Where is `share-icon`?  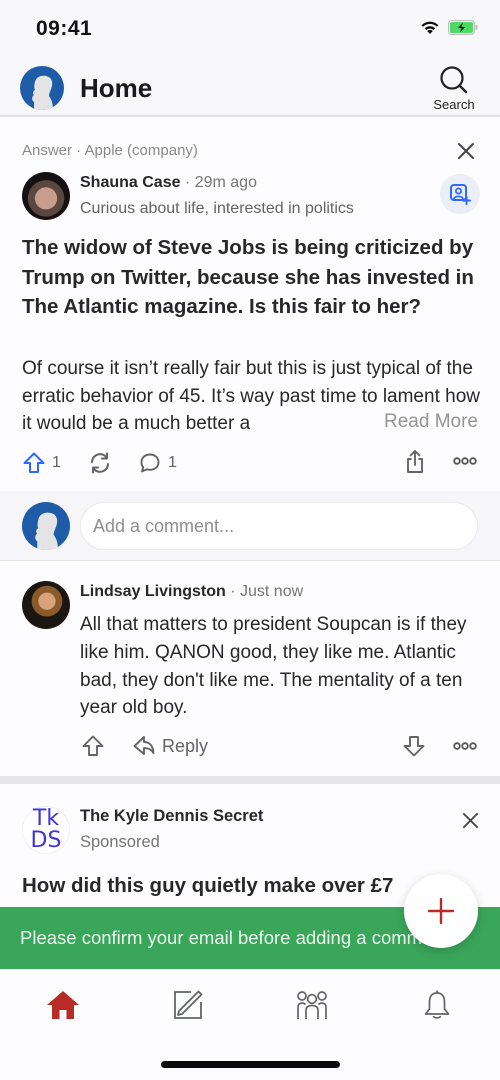 share-icon is located at coordinates (415, 461).